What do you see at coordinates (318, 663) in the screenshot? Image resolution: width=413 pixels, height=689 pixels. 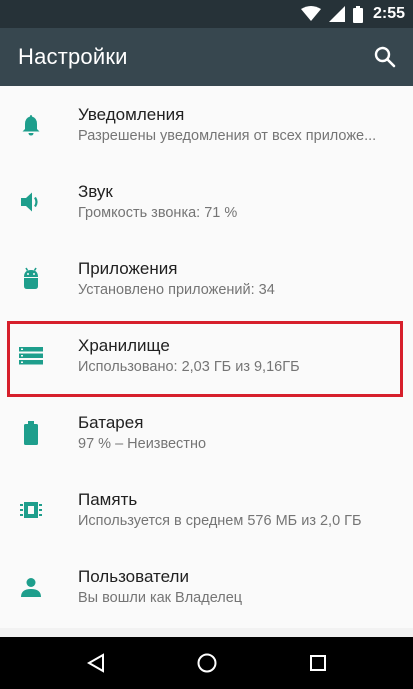 I see `recents-icon` at bounding box center [318, 663].